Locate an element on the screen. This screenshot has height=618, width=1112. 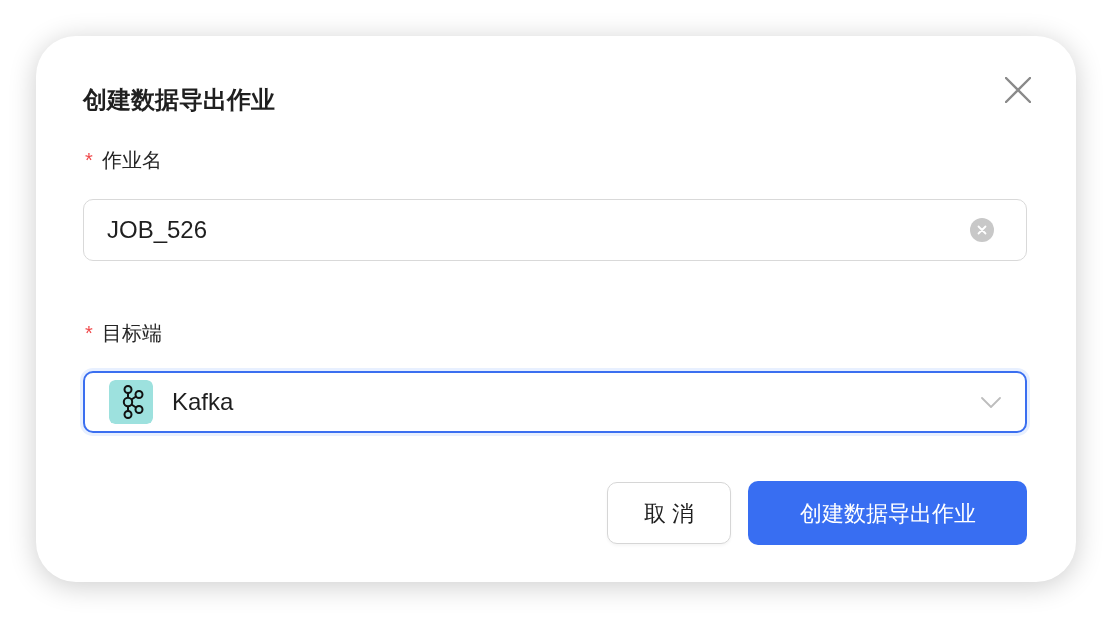
field-label: 作业名 is located at coordinates (131, 160).